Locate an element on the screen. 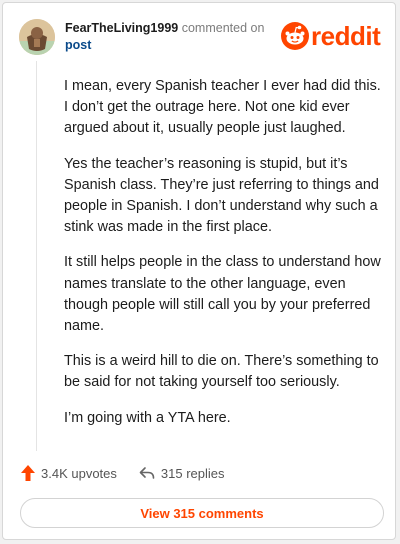 The image size is (400, 544). reddit-snoo-icon is located at coordinates (295, 36).